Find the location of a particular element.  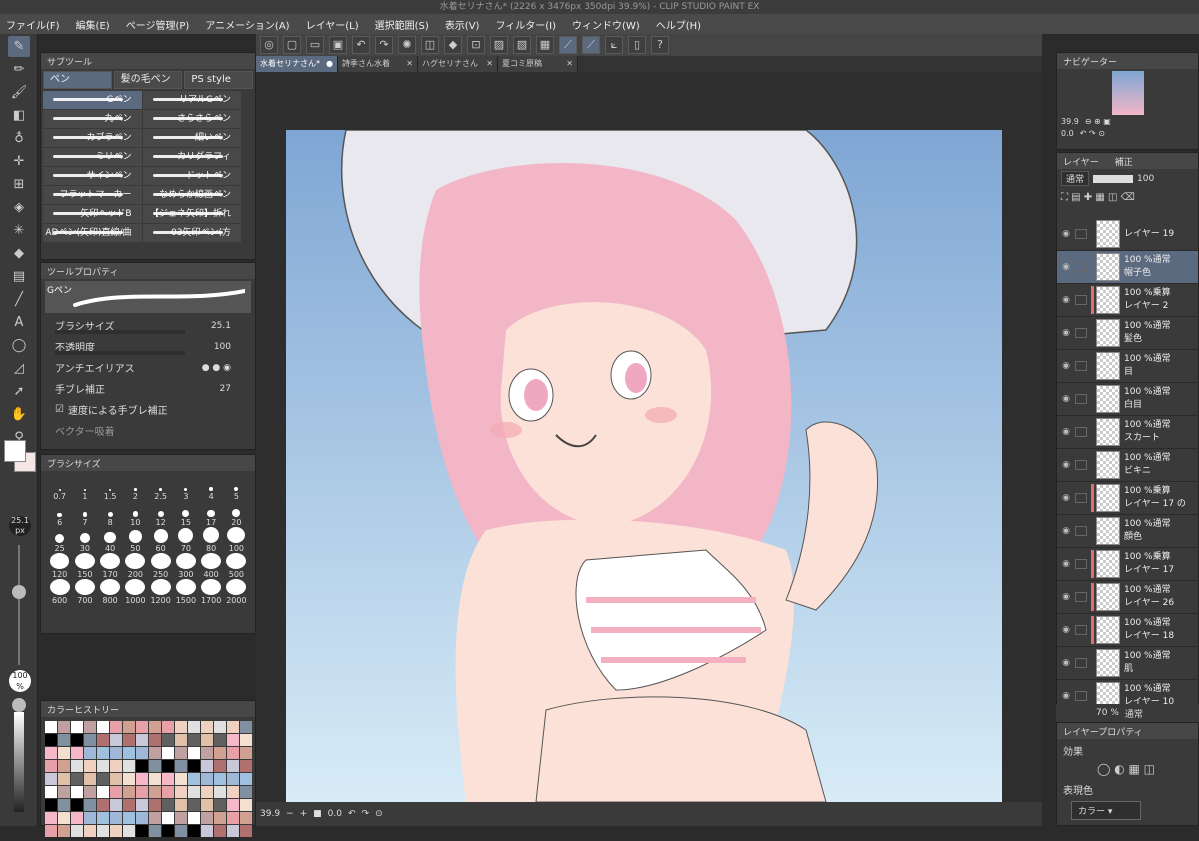

size-slider is located at coordinates (19, 605).